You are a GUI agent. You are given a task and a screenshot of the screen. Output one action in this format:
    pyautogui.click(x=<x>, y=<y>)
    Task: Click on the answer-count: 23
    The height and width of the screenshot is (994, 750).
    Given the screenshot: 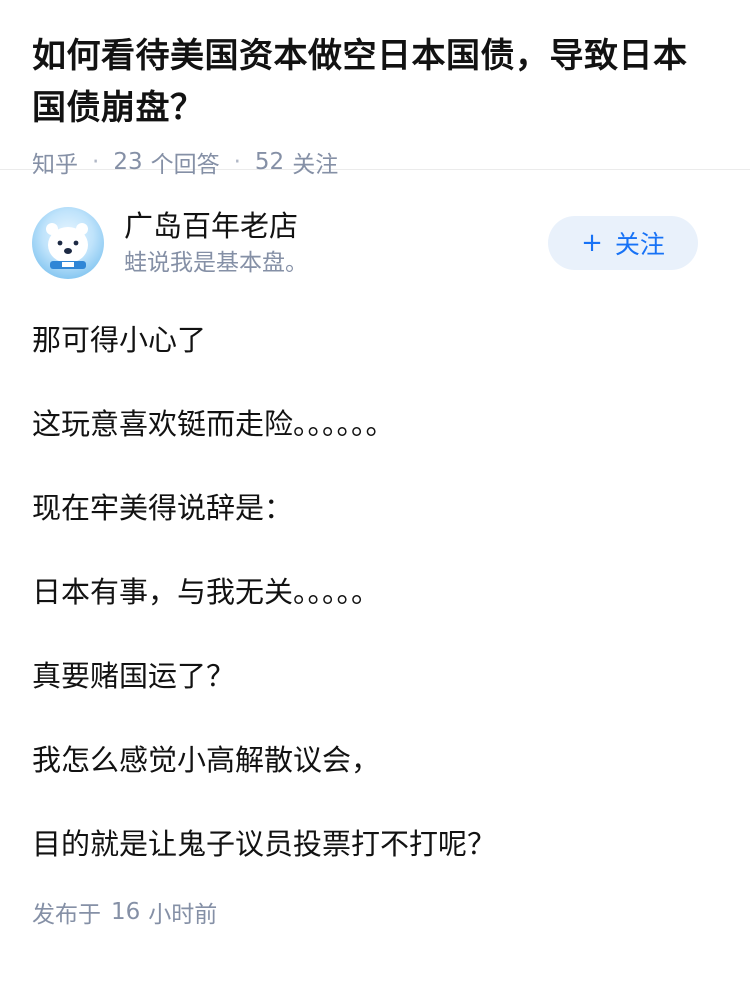 What is the action you would take?
    pyautogui.click(x=128, y=162)
    